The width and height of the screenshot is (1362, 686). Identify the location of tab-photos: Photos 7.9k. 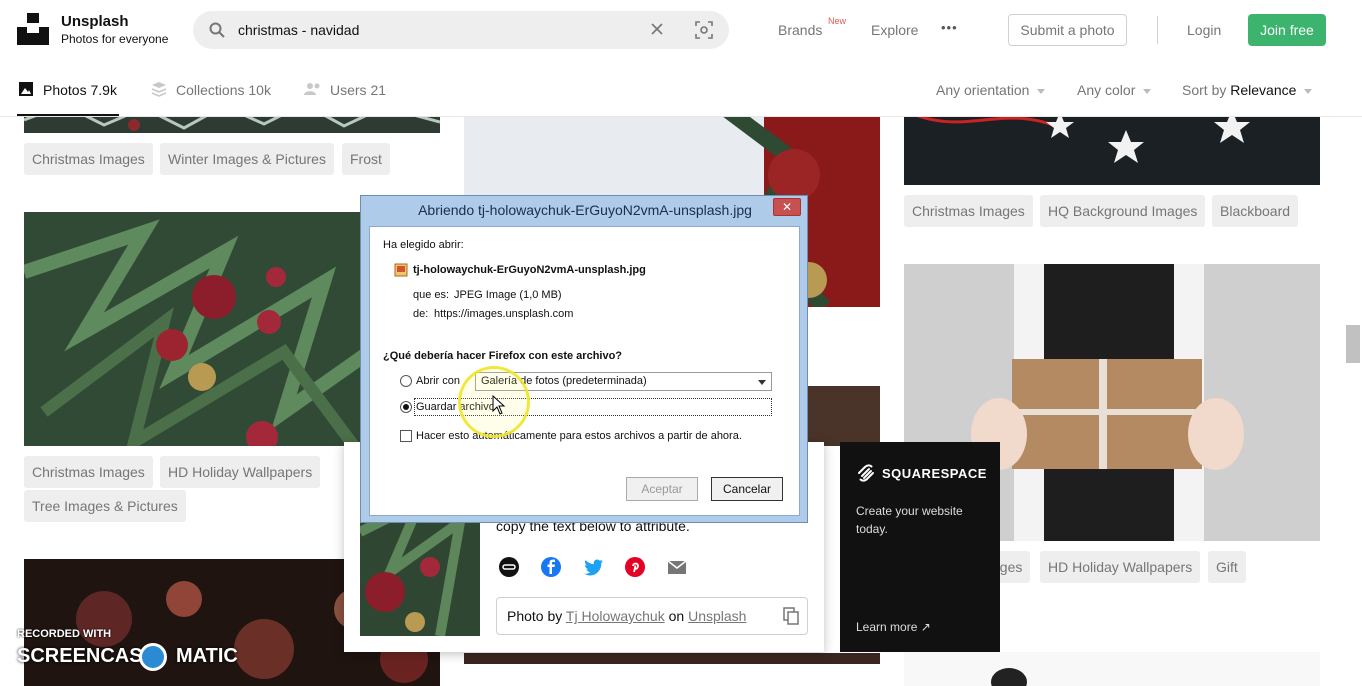
(80, 90).